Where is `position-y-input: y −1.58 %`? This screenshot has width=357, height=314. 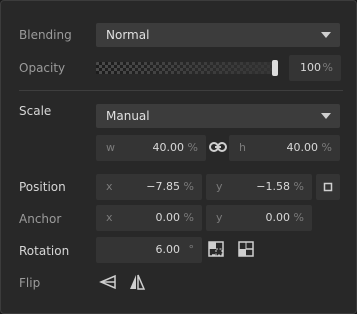 position-y-input: y −1.58 % is located at coordinates (259, 187).